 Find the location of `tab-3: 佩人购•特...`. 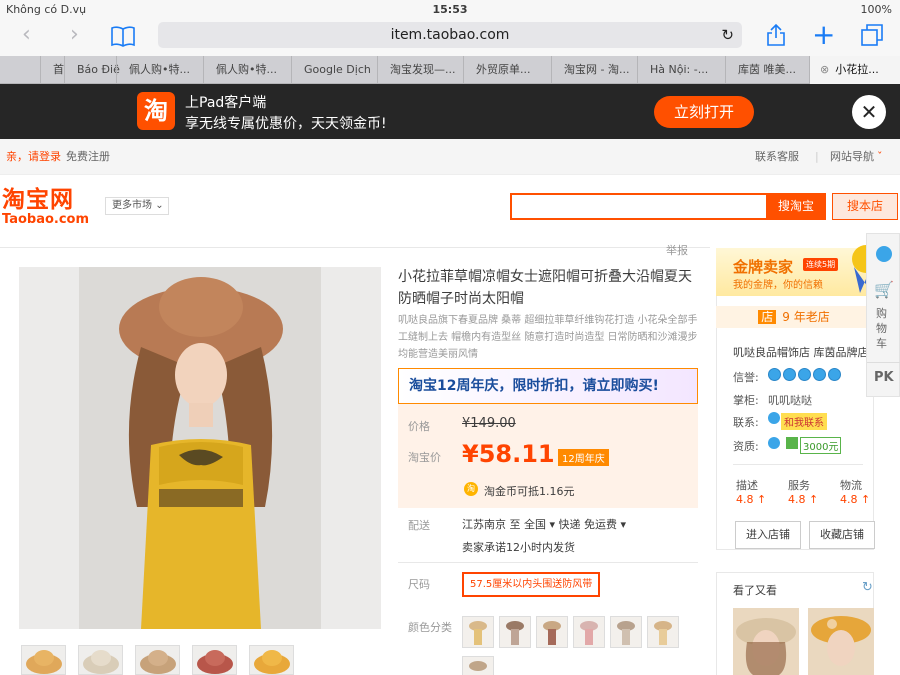

tab-3: 佩人购•特... is located at coordinates (160, 70).